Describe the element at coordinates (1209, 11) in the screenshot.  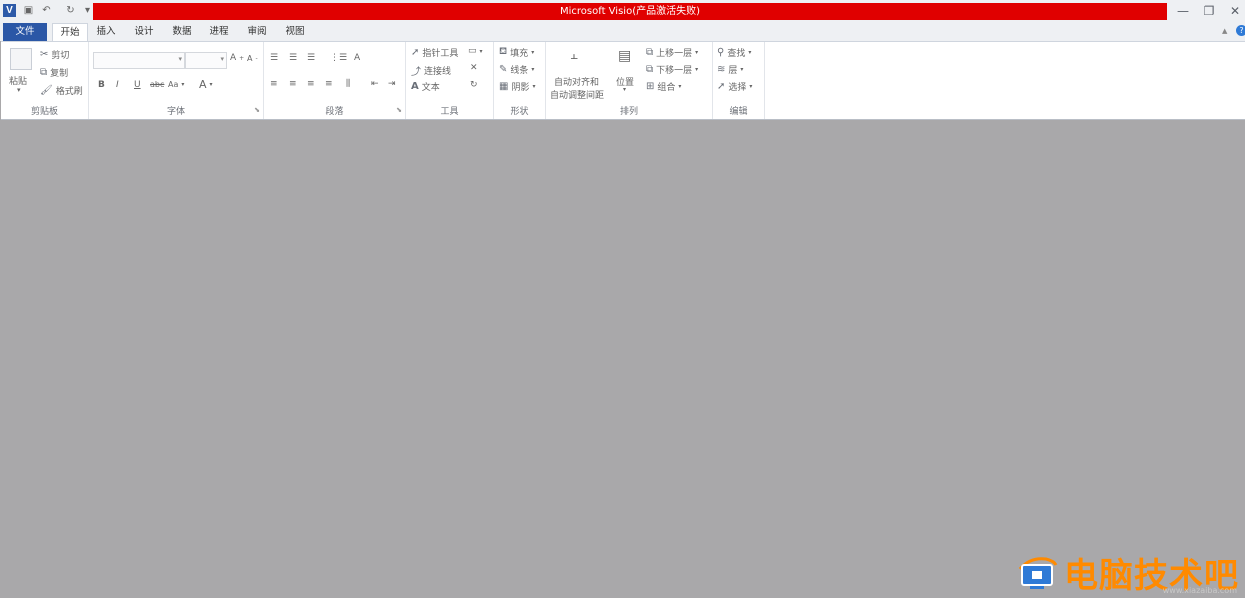
I see `restore-button: ❐` at that location.